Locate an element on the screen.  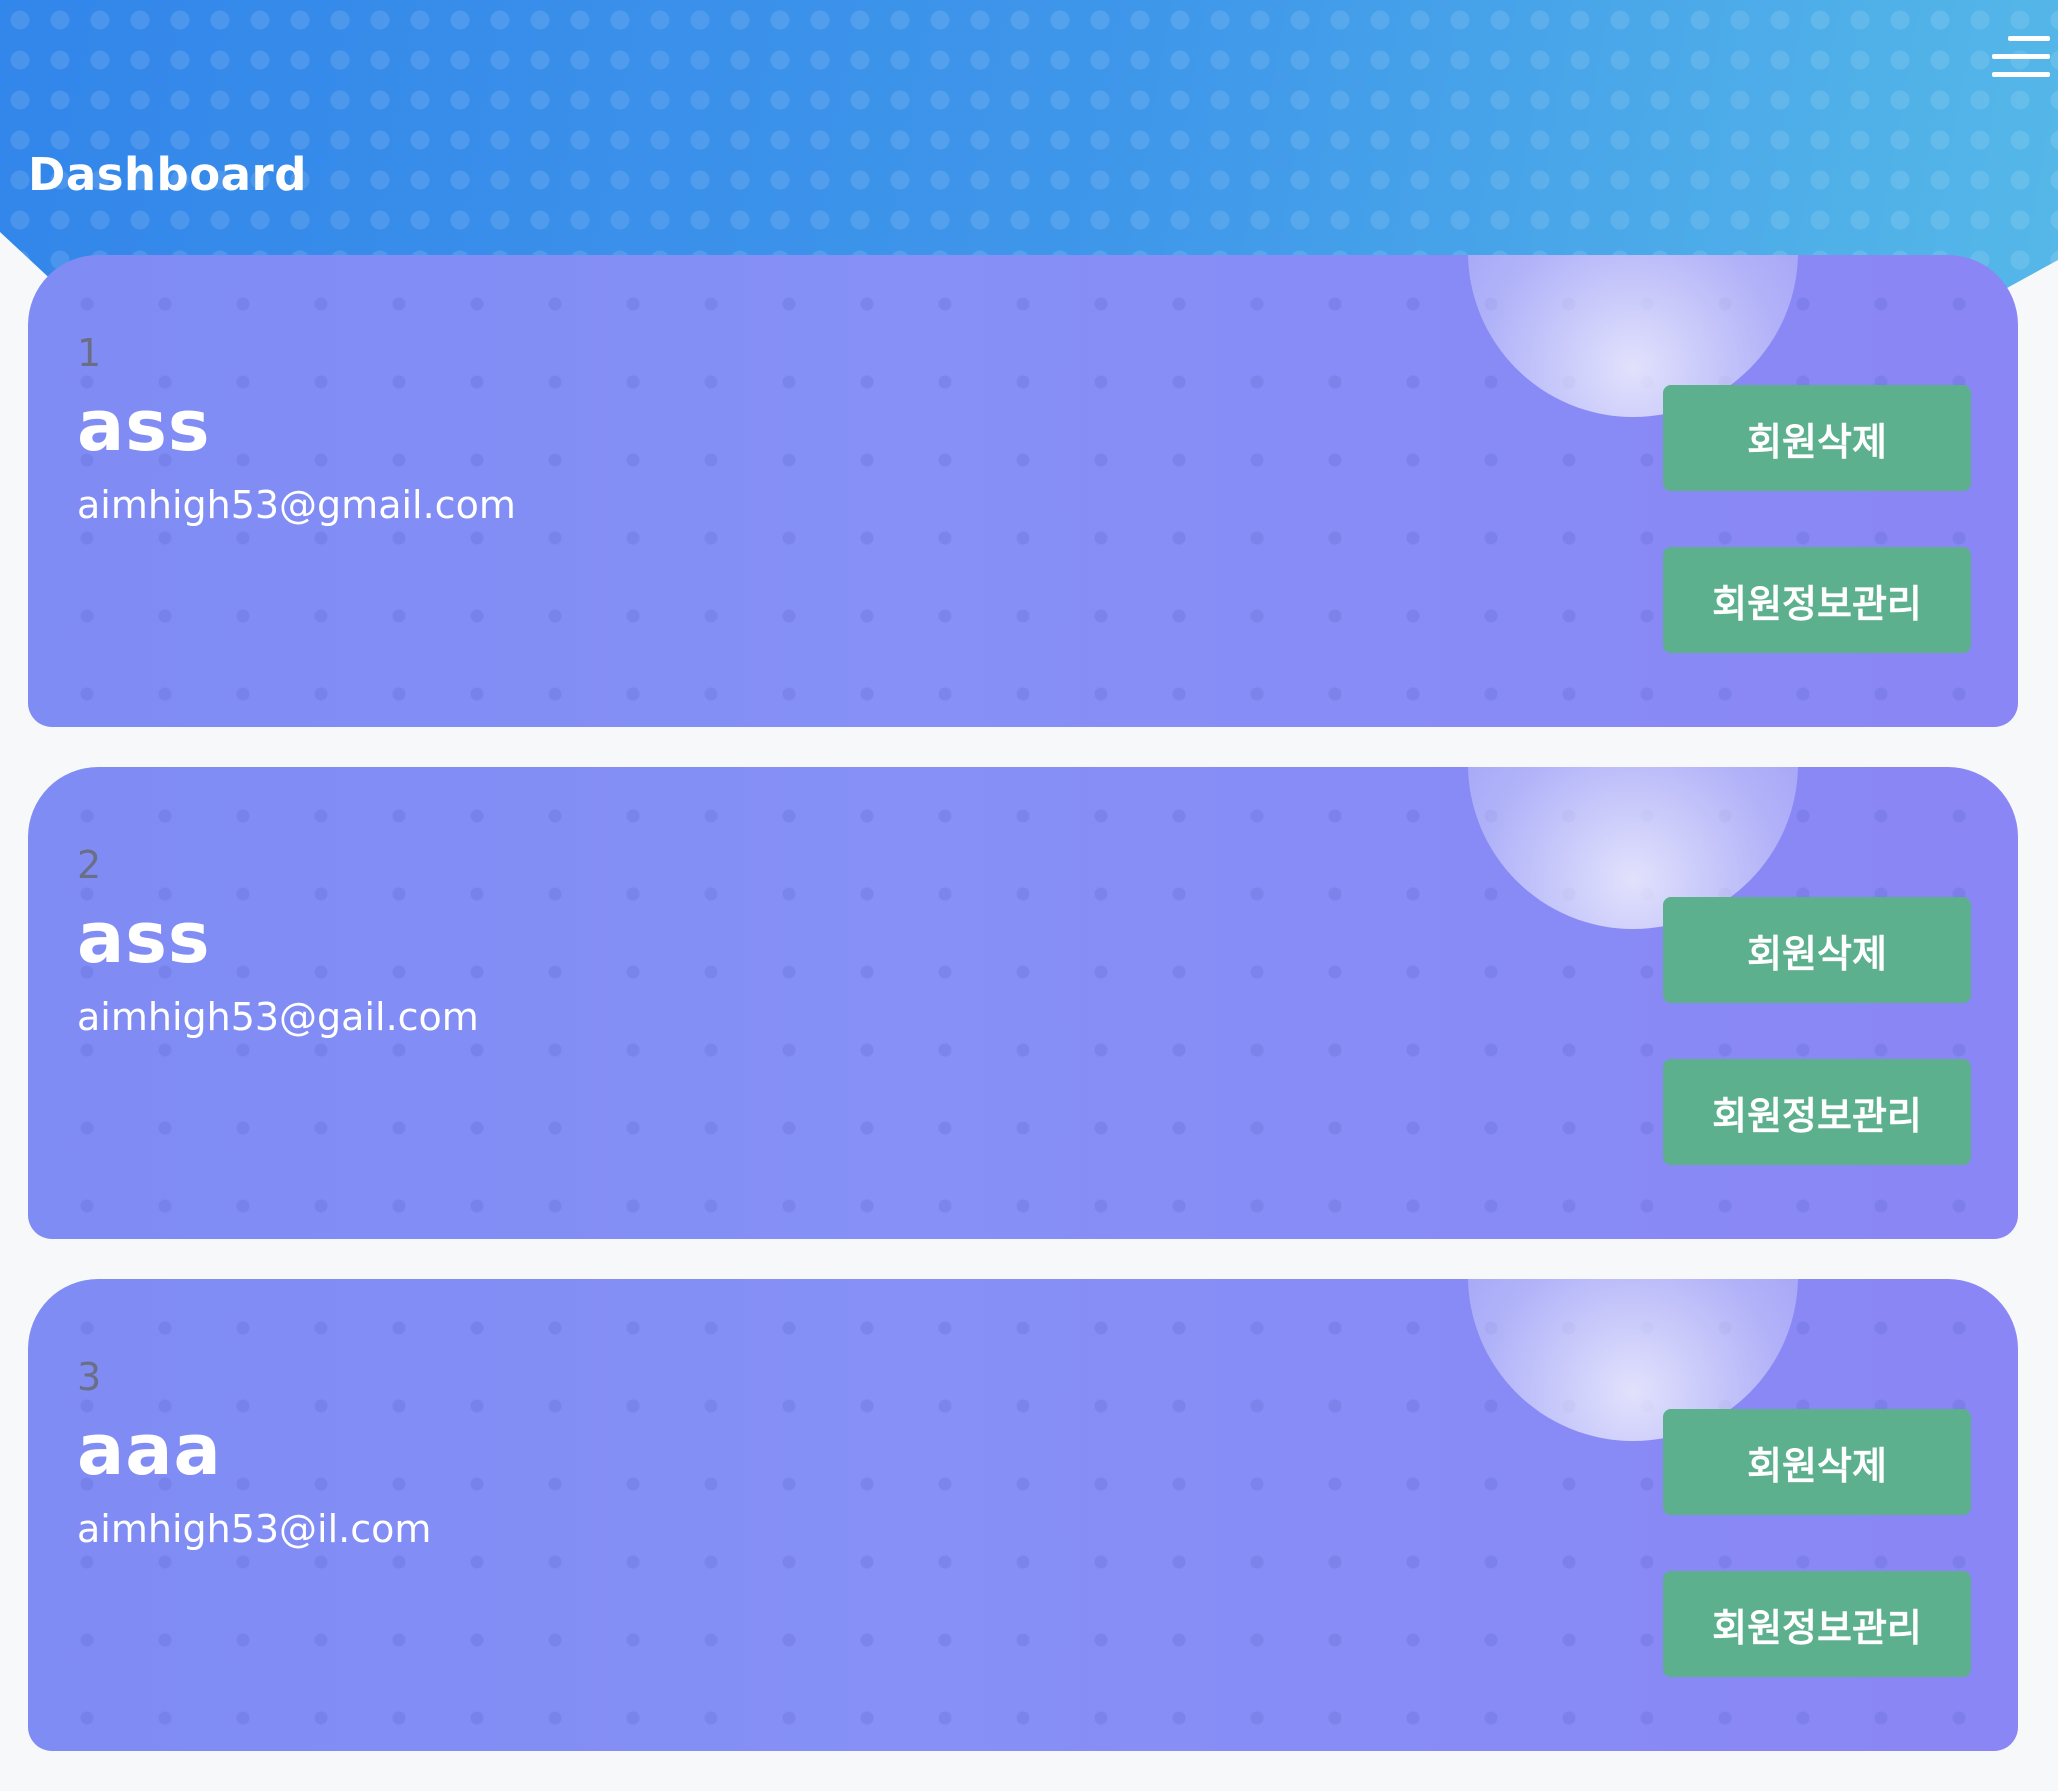
hamburger-menu-icon is located at coordinates (2021, 58).